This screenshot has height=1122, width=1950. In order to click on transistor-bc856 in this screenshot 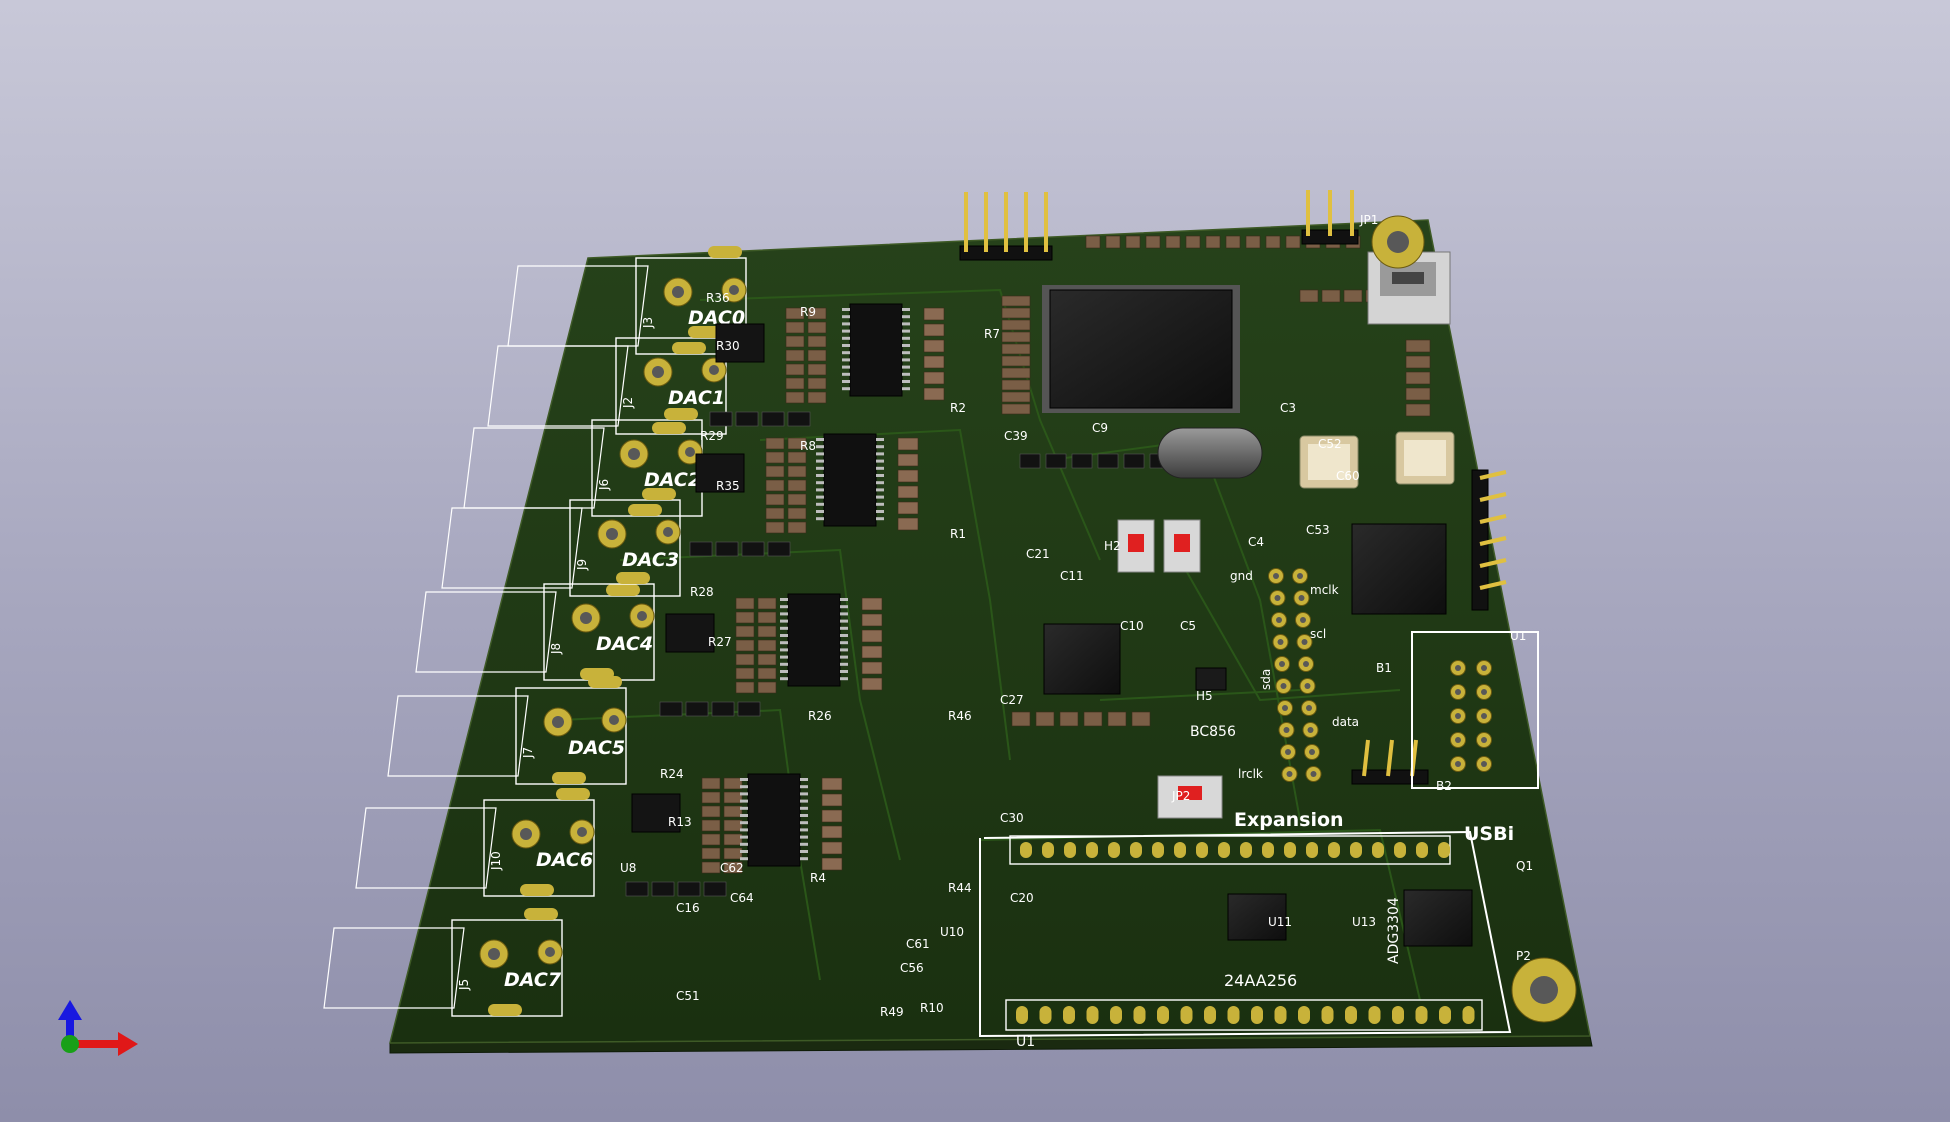, I will do `click(1211, 679)`.